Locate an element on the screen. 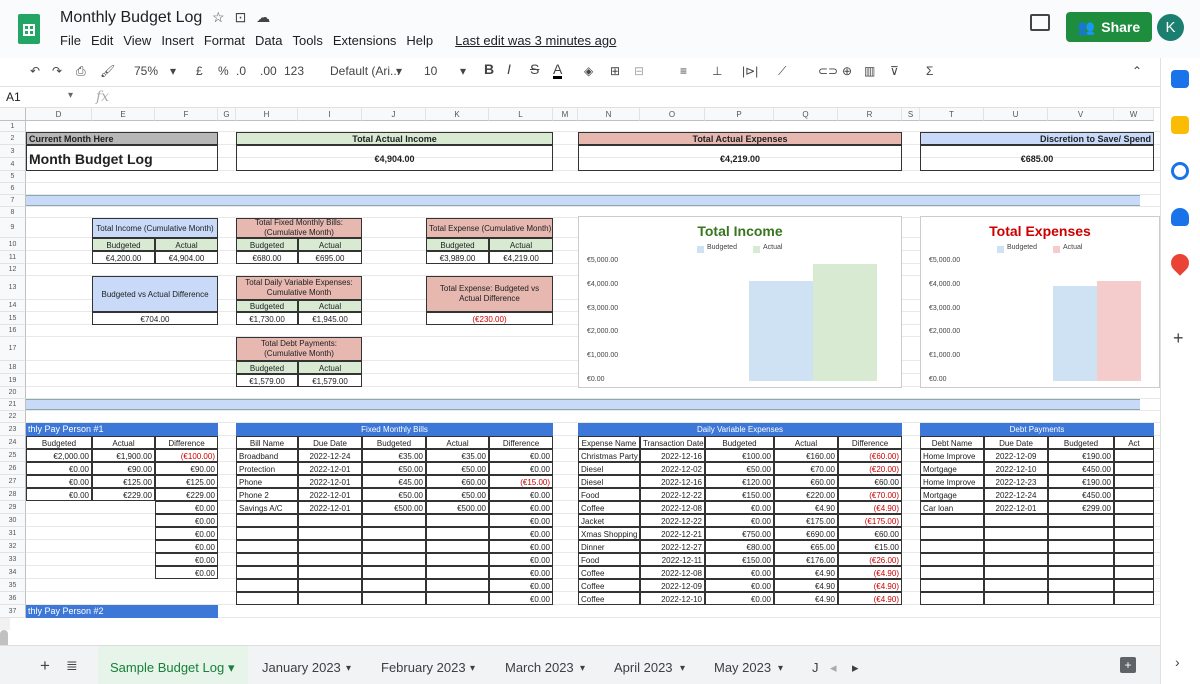 The image size is (1200, 684). cloud-status-icon: ☁ is located at coordinates (263, 17).